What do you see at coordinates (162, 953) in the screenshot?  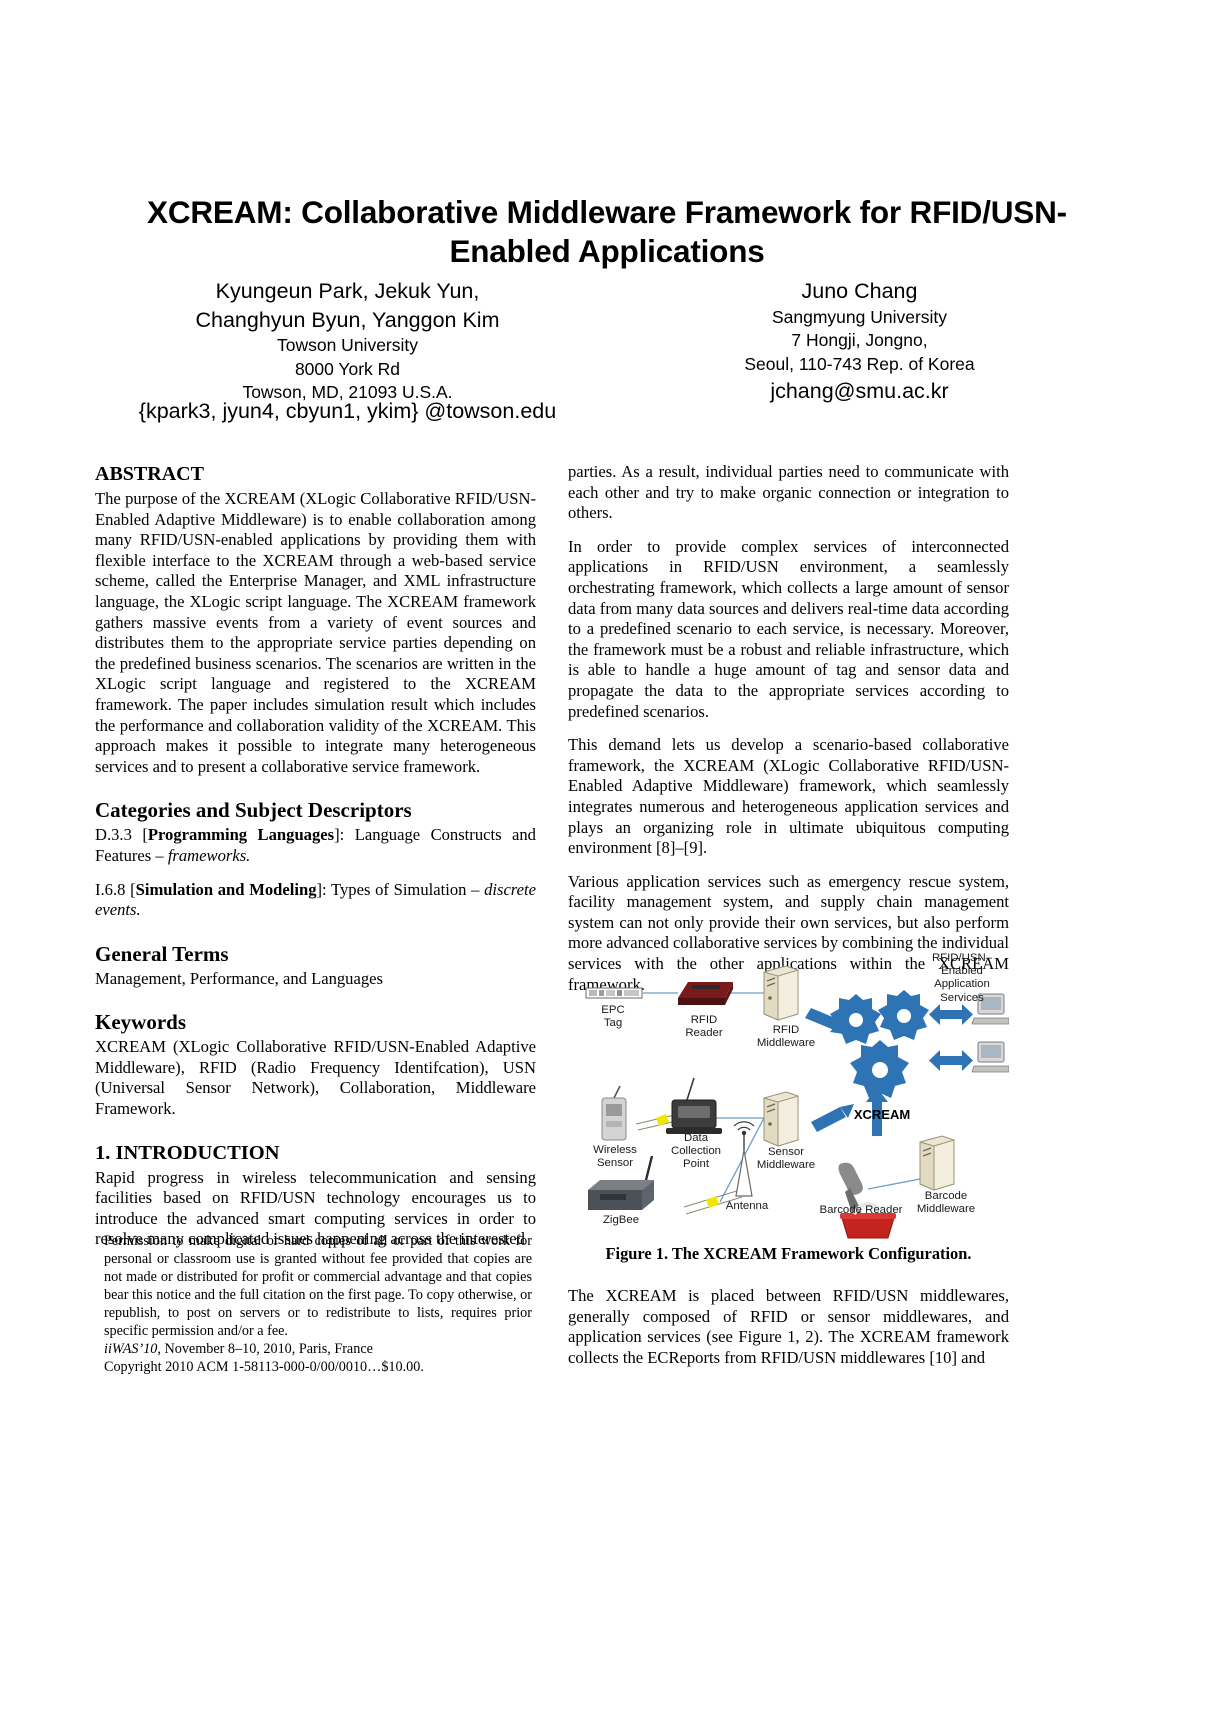 I see `general-terms-heading: General Terms` at bounding box center [162, 953].